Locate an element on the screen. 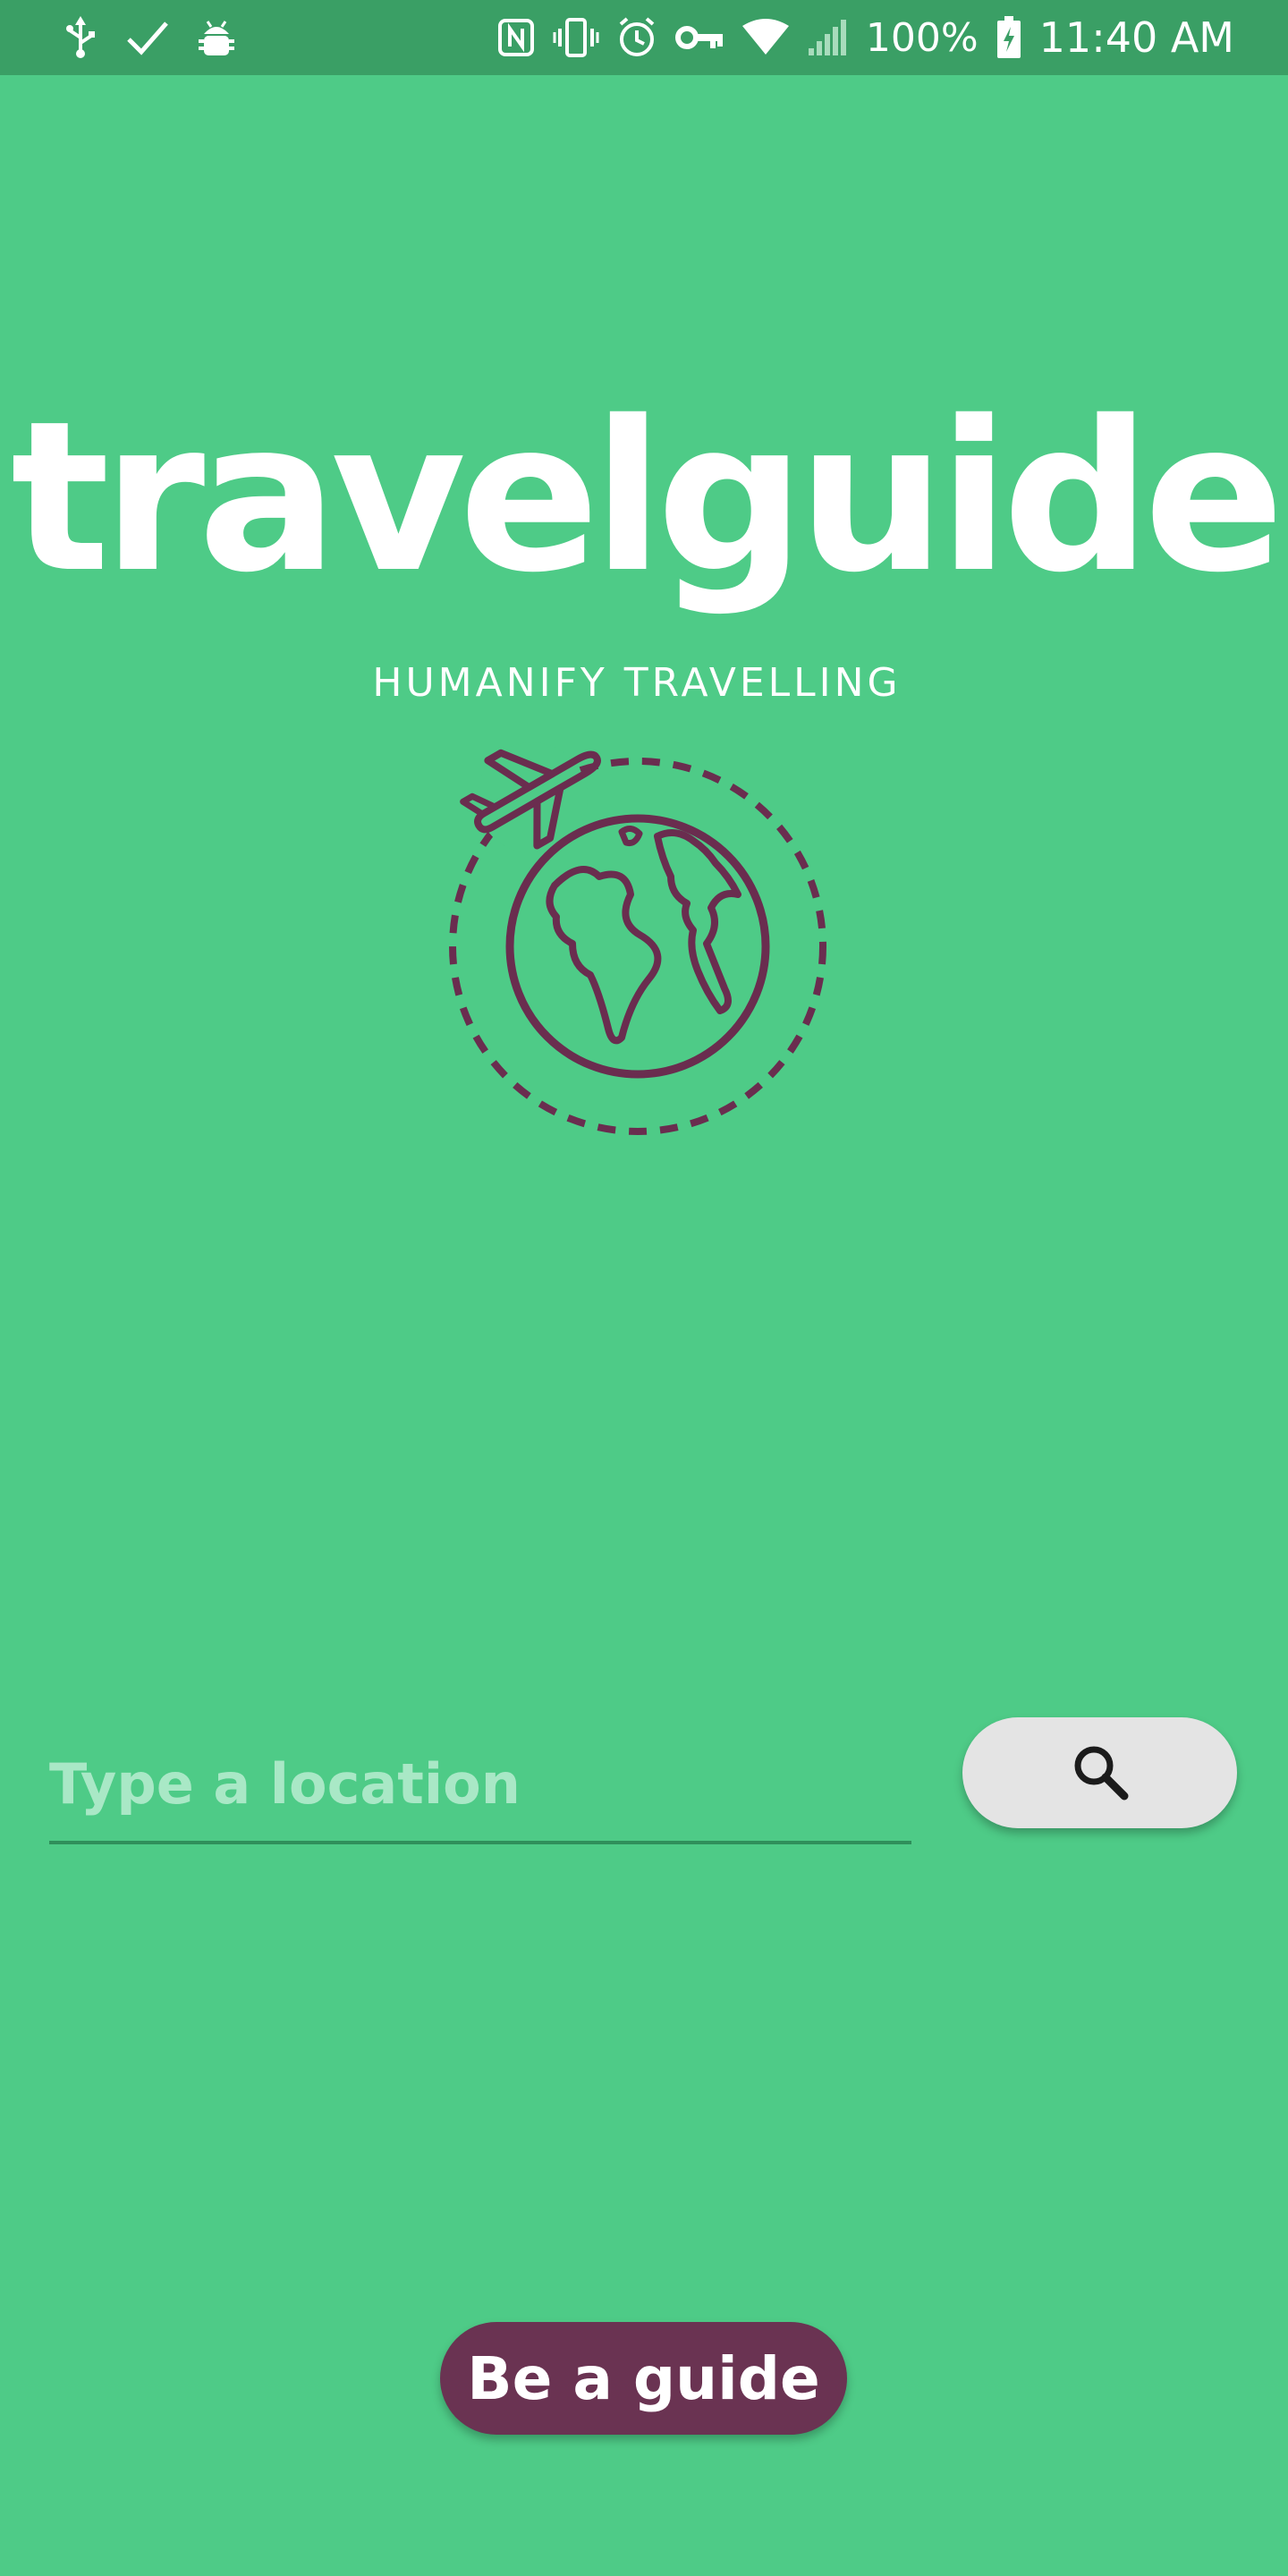 This screenshot has height=2576, width=1288. status-bar: 100% 11:40 AM is located at coordinates (644, 37).